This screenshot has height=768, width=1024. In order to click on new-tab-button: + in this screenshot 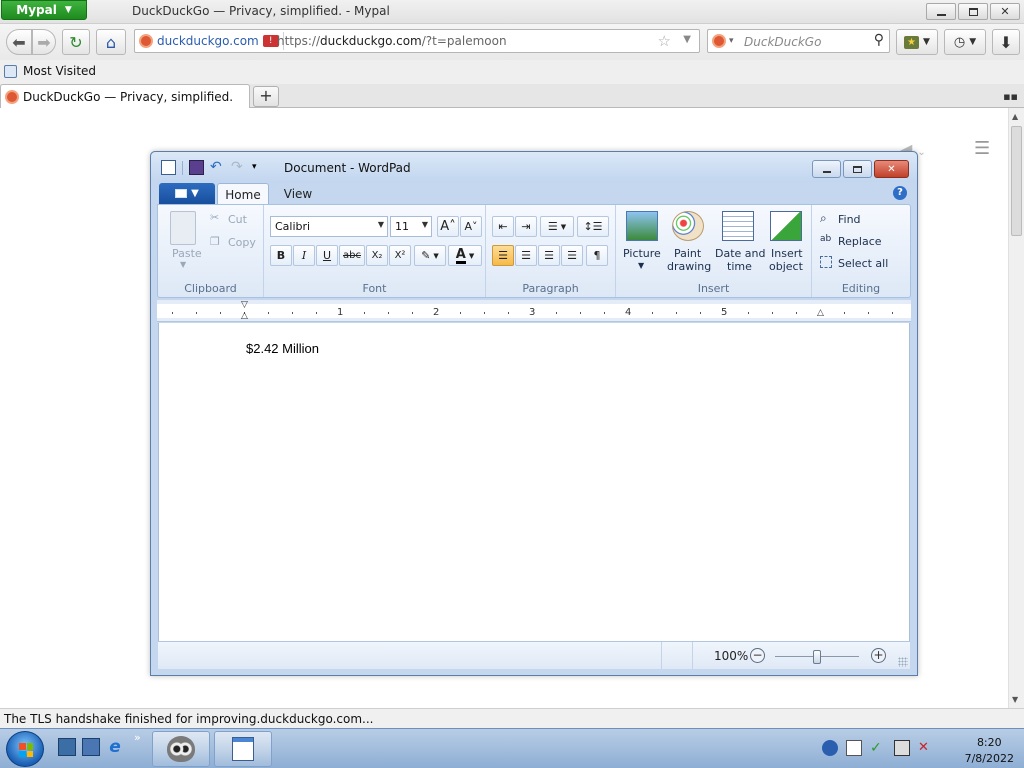, I will do `click(266, 96)`.